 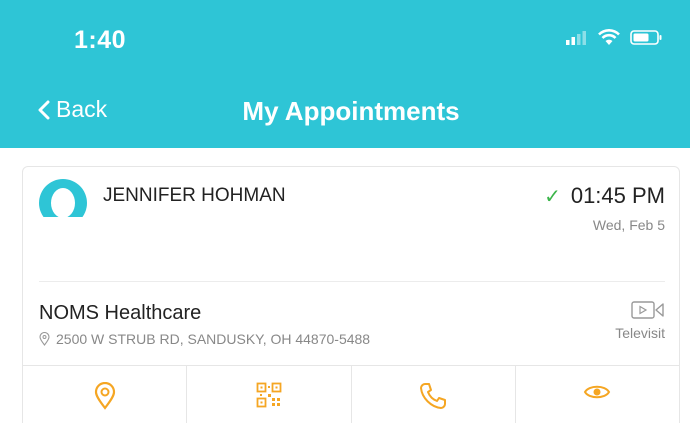 What do you see at coordinates (640, 320) in the screenshot?
I see `visit-type: Televisit` at bounding box center [640, 320].